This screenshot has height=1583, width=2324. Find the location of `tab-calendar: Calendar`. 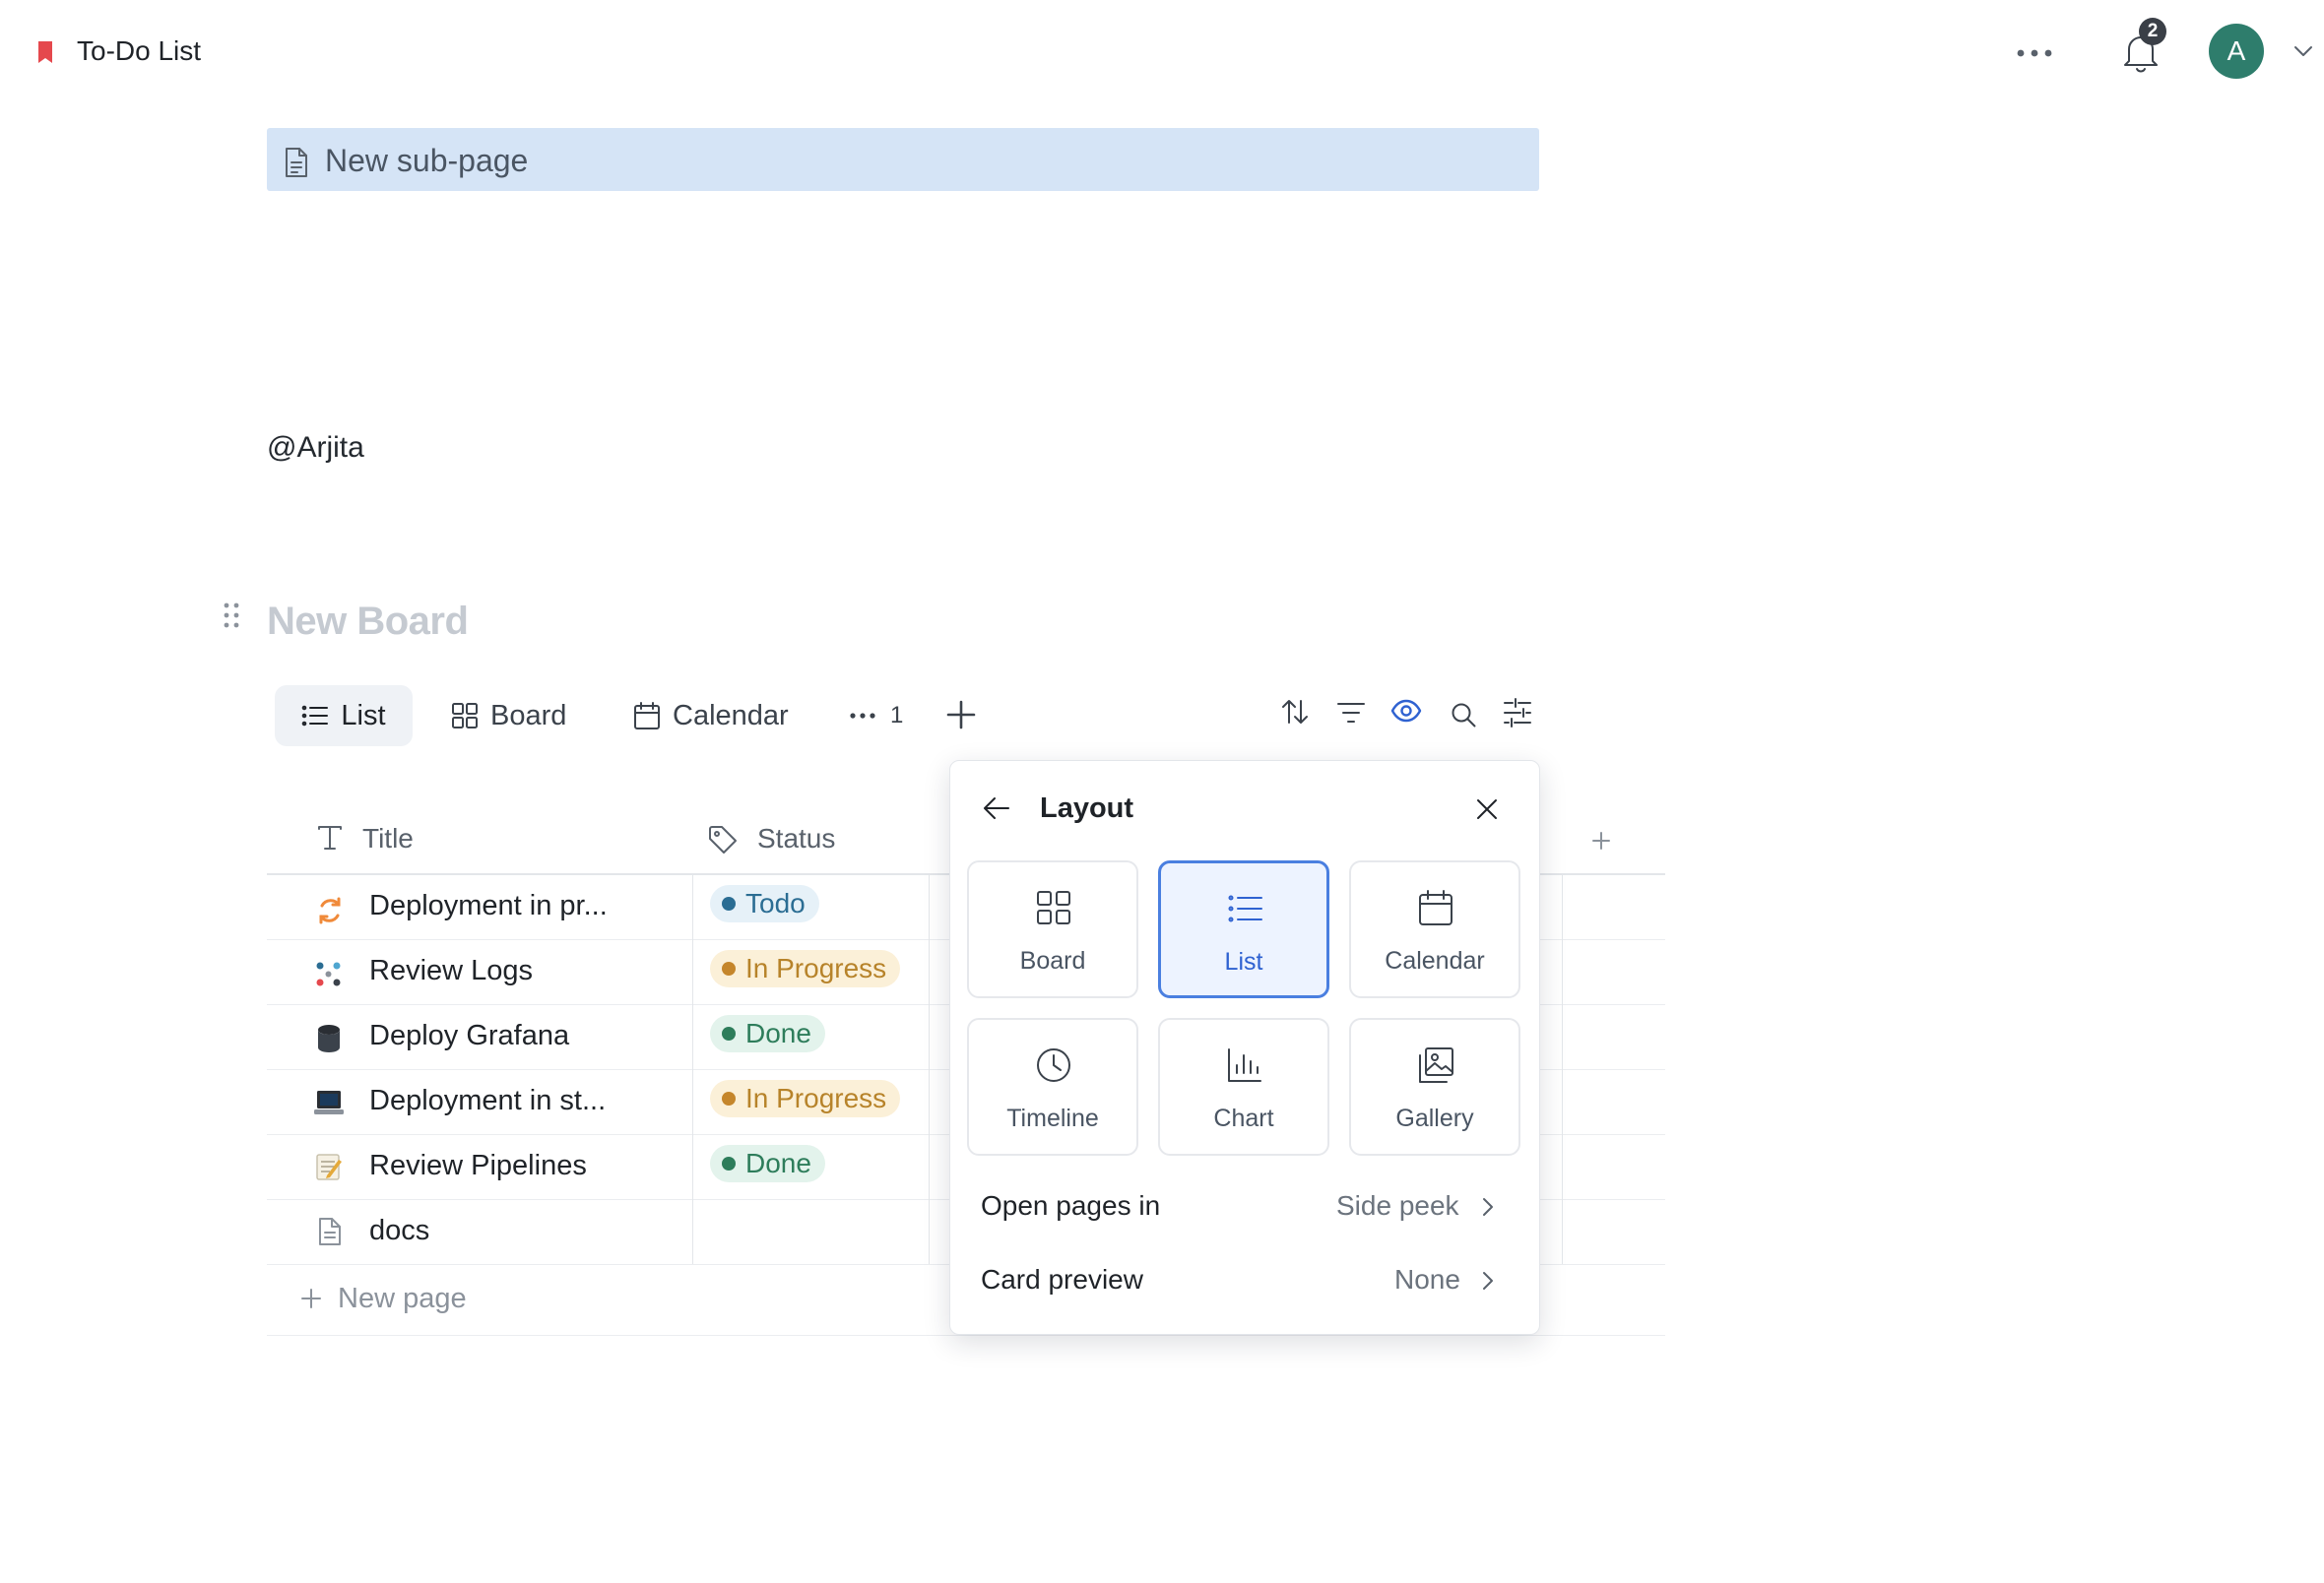

tab-calendar: Calendar is located at coordinates (711, 715).